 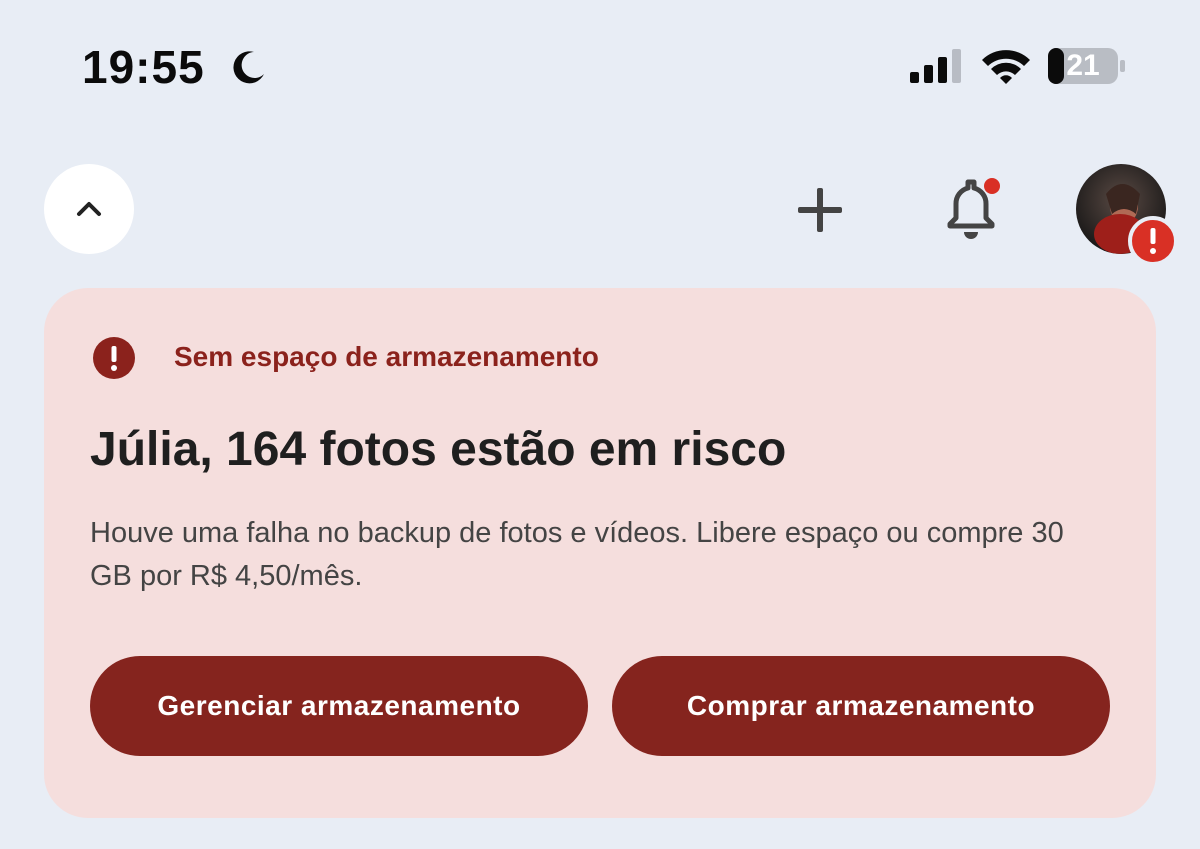 I want to click on manage-storage-button: Gerenciar armazenamento, so click(x=339, y=706).